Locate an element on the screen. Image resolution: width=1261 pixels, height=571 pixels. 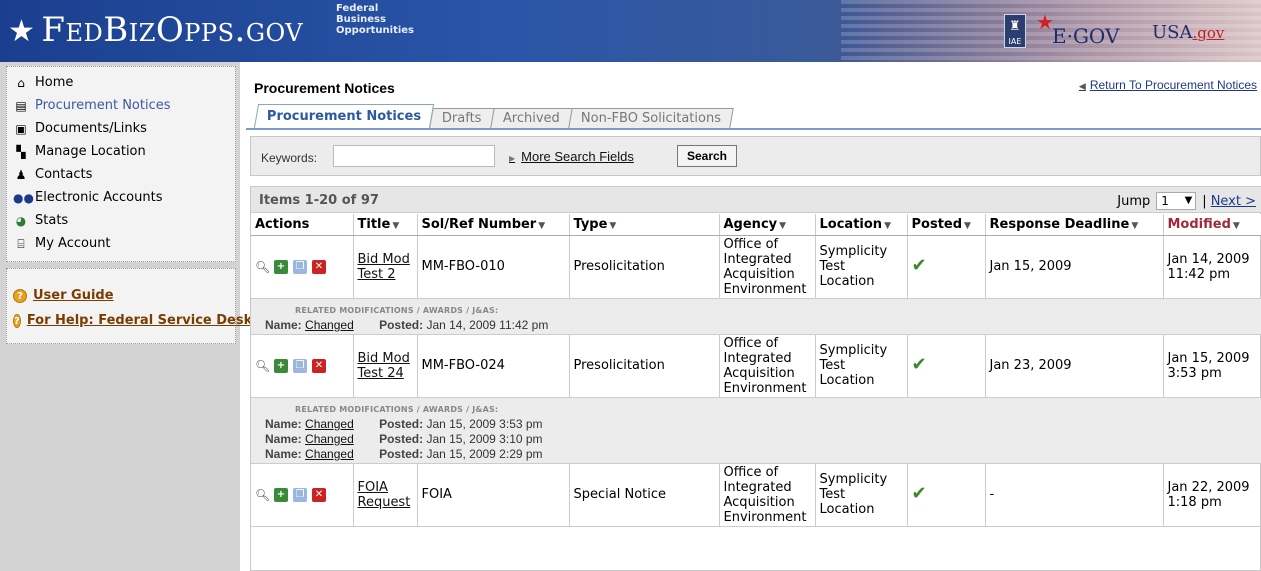
column-header-title: Title ▼ is located at coordinates (385, 225).